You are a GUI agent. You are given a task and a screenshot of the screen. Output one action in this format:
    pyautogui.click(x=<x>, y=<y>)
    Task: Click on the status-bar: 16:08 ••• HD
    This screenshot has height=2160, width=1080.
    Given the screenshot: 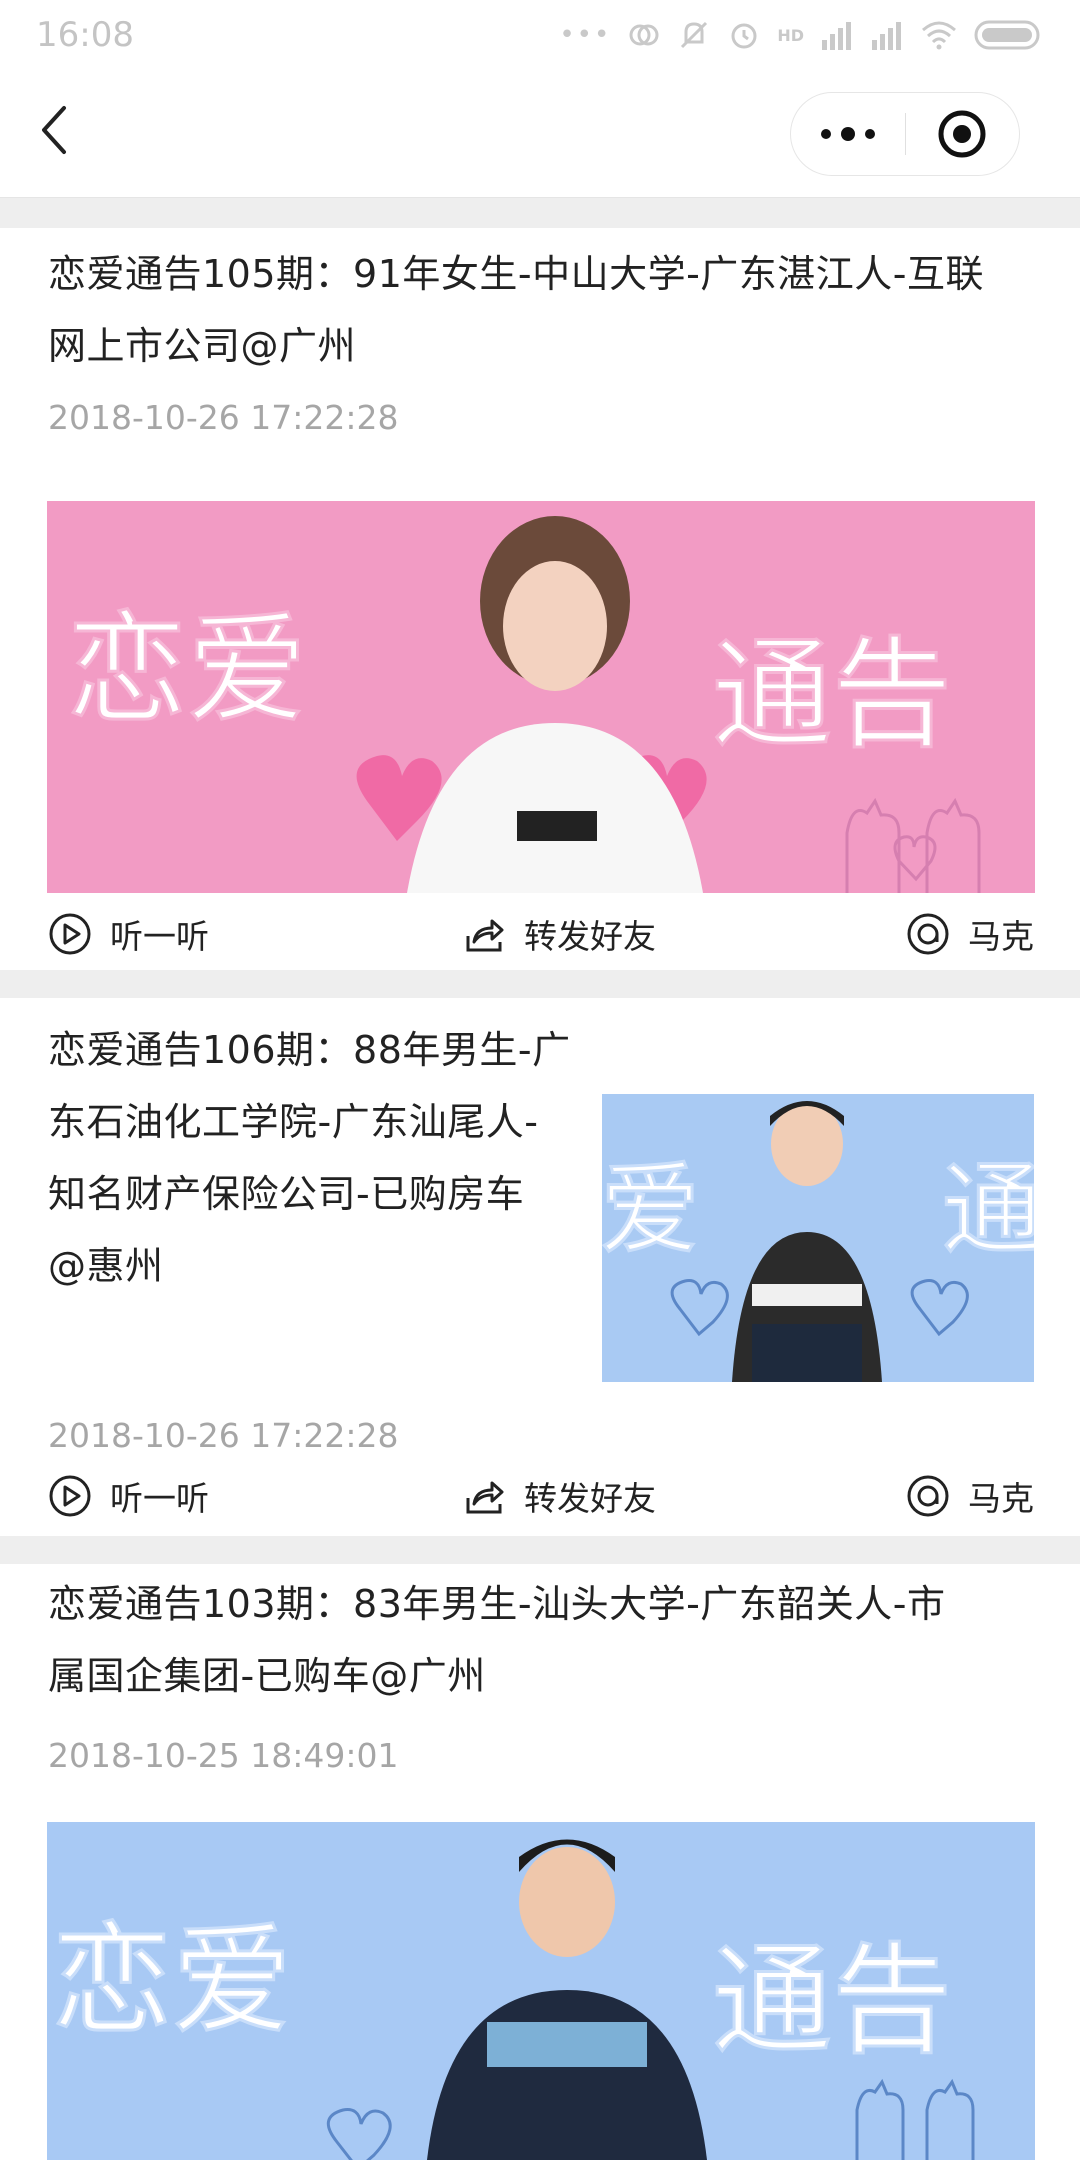 What is the action you would take?
    pyautogui.click(x=540, y=35)
    